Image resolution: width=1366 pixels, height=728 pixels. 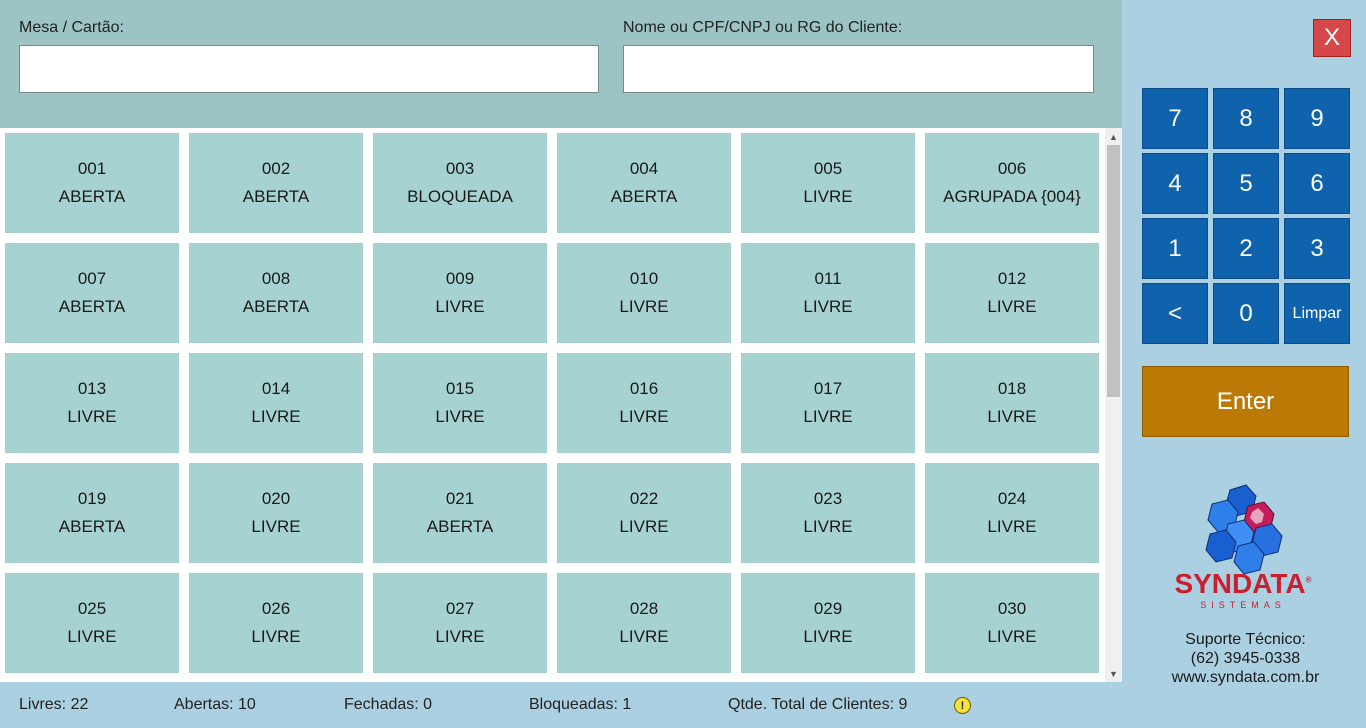 What do you see at coordinates (1317, 313) in the screenshot?
I see `keypad-key: Limpar` at bounding box center [1317, 313].